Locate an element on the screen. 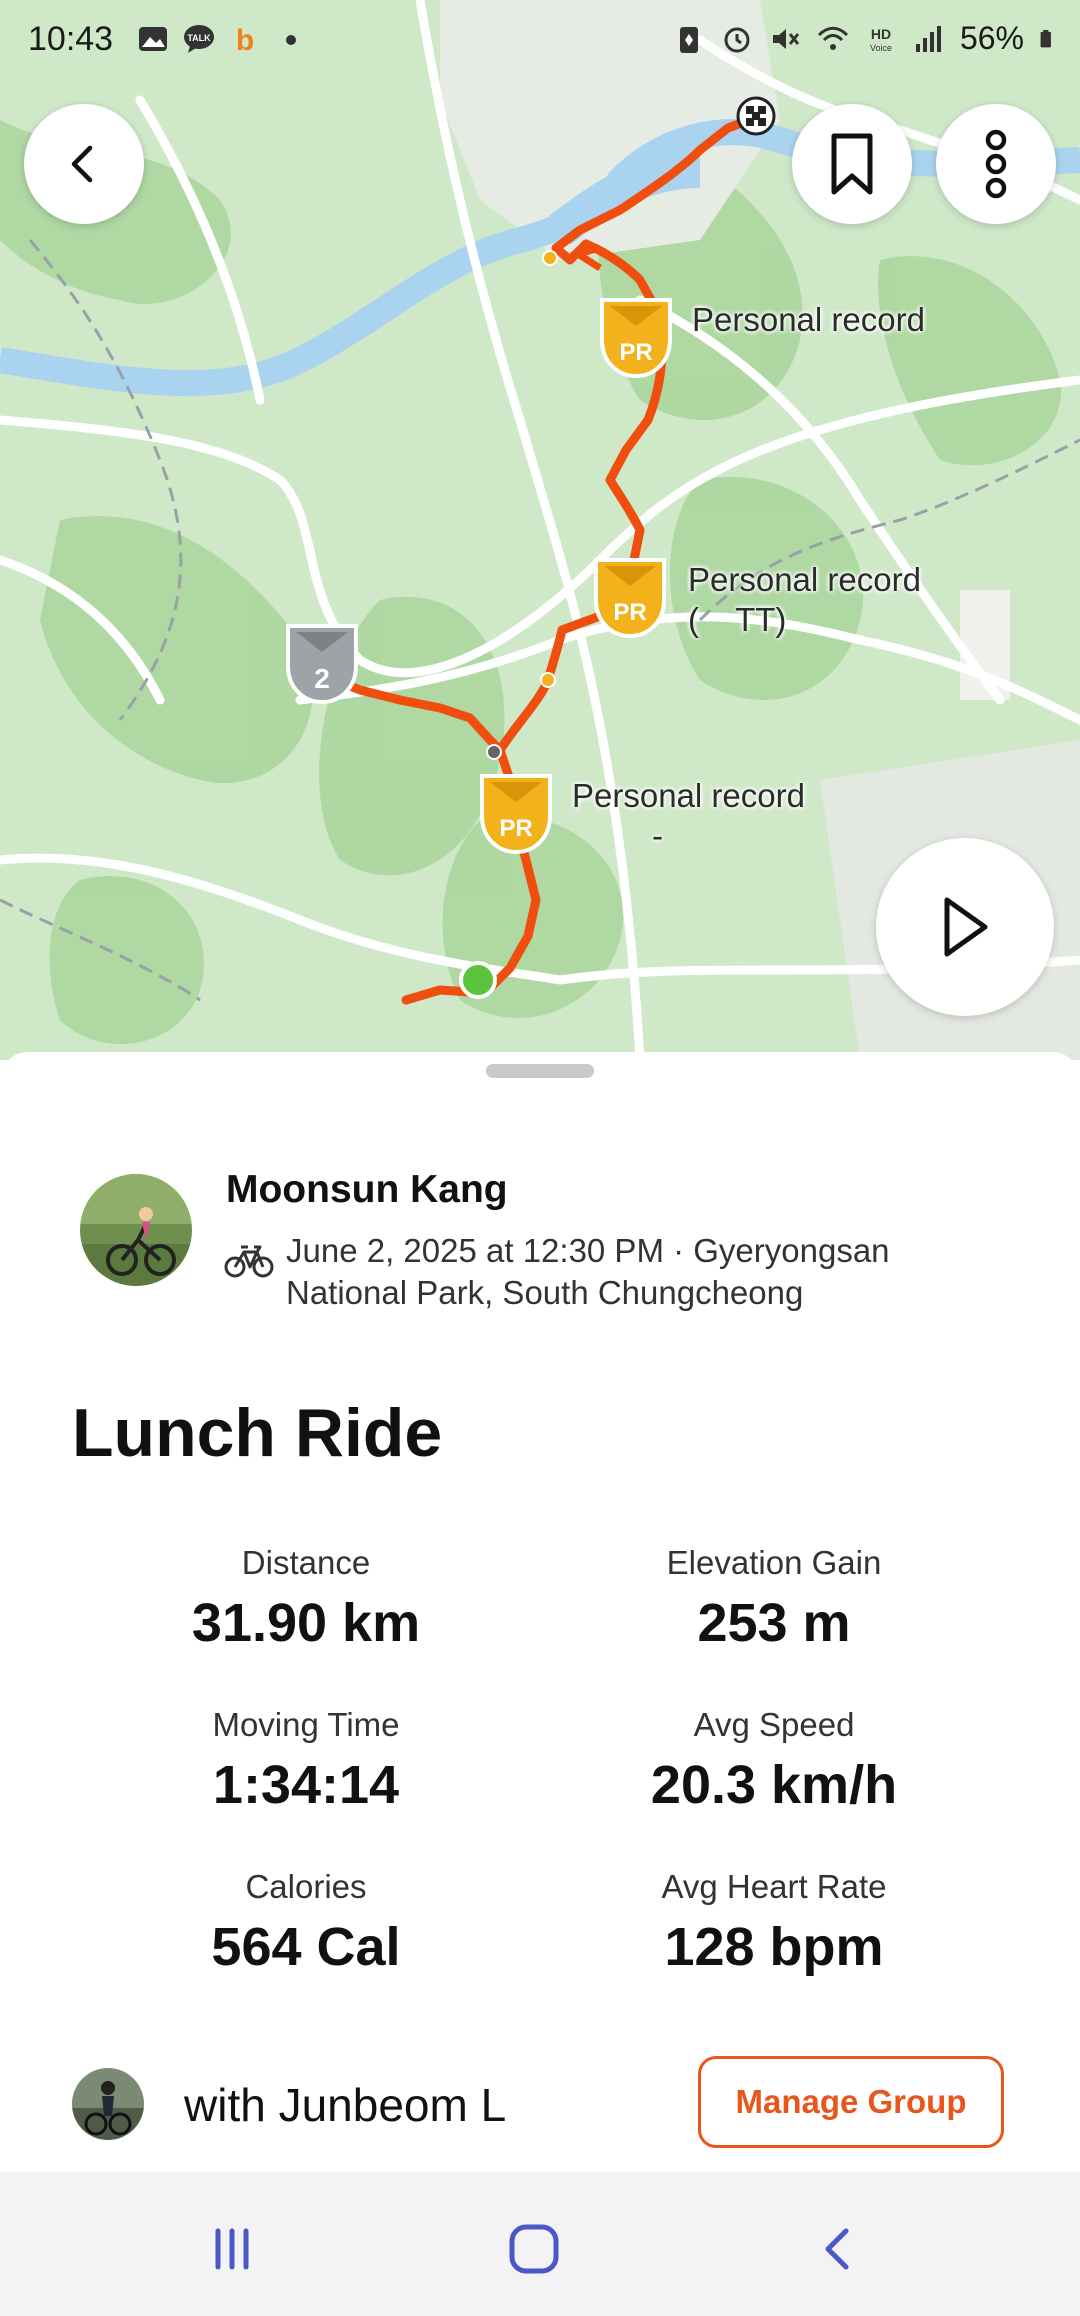 The height and width of the screenshot is (2316, 1080). hd-voice-icon: HD Voice is located at coordinates (881, 39).